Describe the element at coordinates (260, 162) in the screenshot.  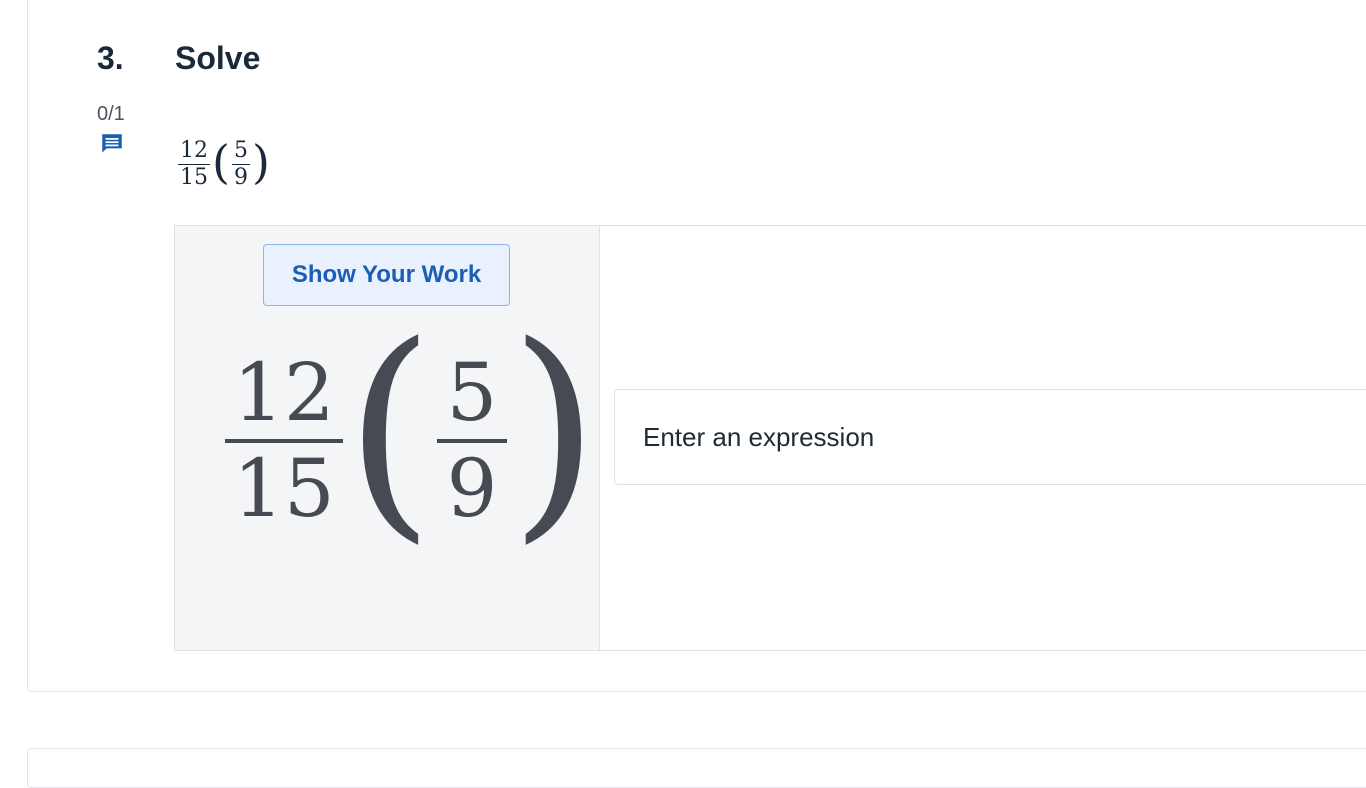
I see `prompt-close-paren: )` at that location.